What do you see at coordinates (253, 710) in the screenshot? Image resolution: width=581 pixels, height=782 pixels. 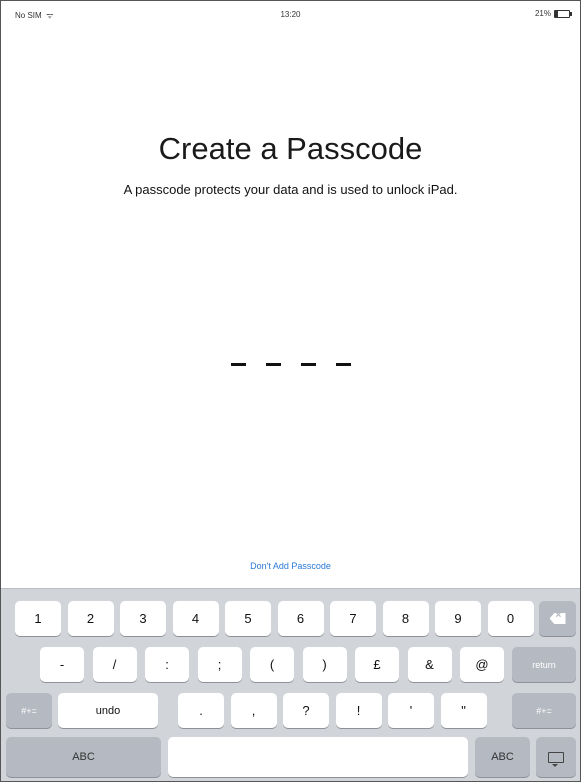 I see `key-comma: ,` at bounding box center [253, 710].